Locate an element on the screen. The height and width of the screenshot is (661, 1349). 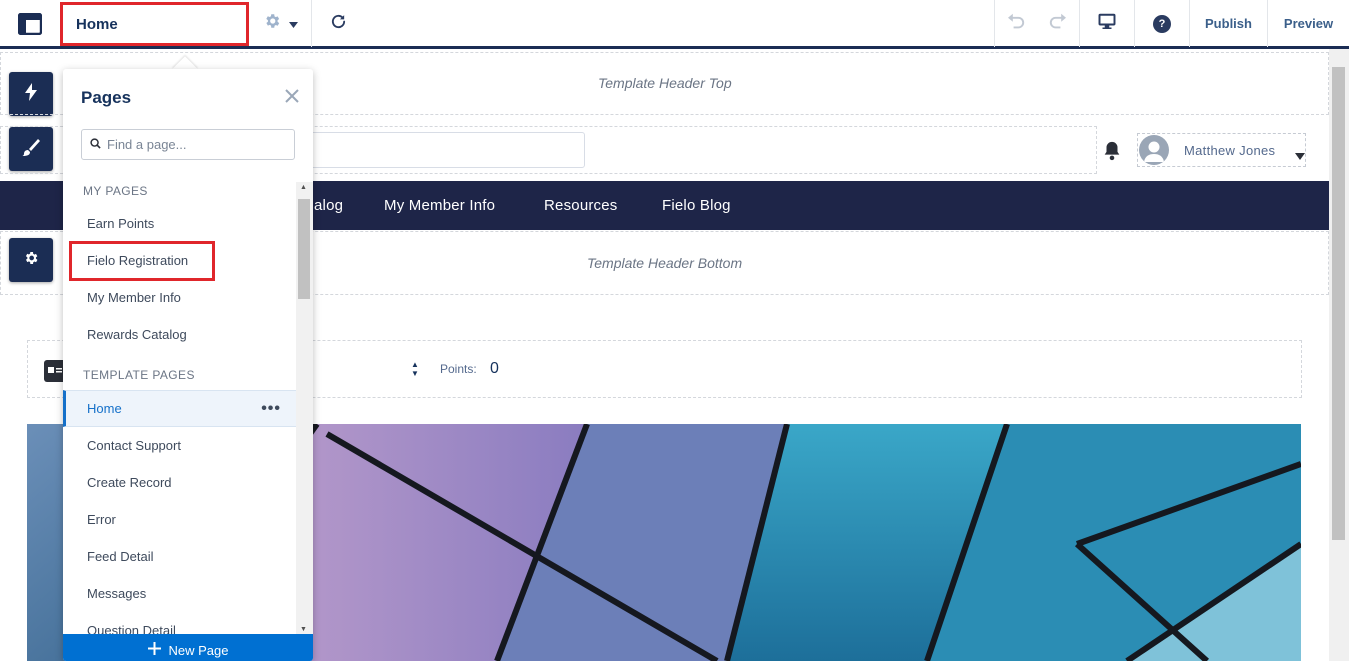
page-item-label: Rewards Catalog is located at coordinates (137, 334).